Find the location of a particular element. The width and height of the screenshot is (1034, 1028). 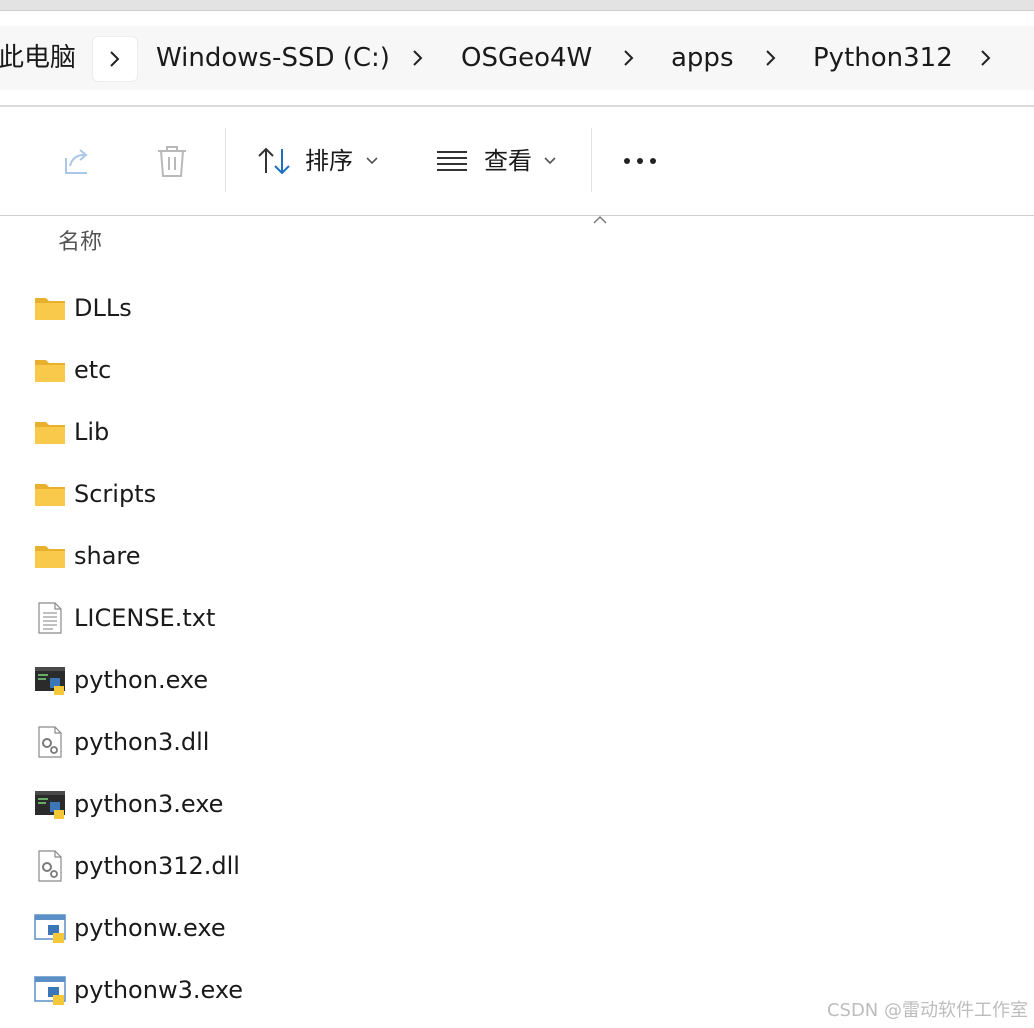

list-item: etc is located at coordinates (517, 370).